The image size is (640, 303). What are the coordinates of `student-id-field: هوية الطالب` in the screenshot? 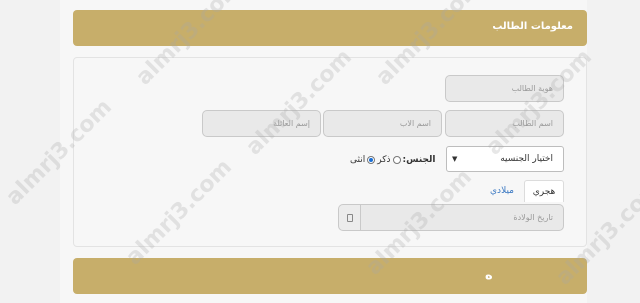 It's located at (504, 88).